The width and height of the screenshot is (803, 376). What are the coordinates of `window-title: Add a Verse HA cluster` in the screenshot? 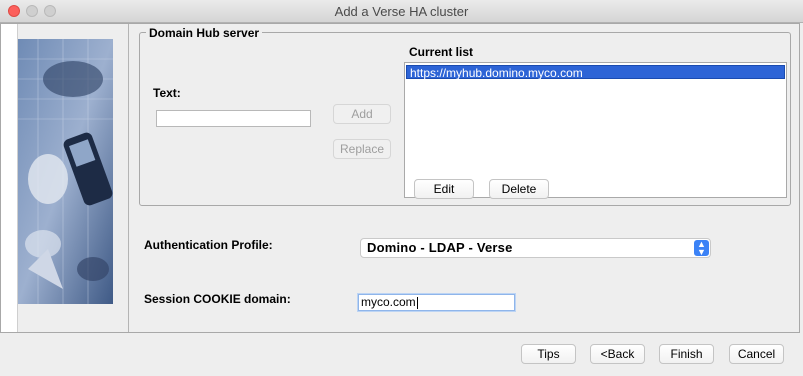 It's located at (401, 11).